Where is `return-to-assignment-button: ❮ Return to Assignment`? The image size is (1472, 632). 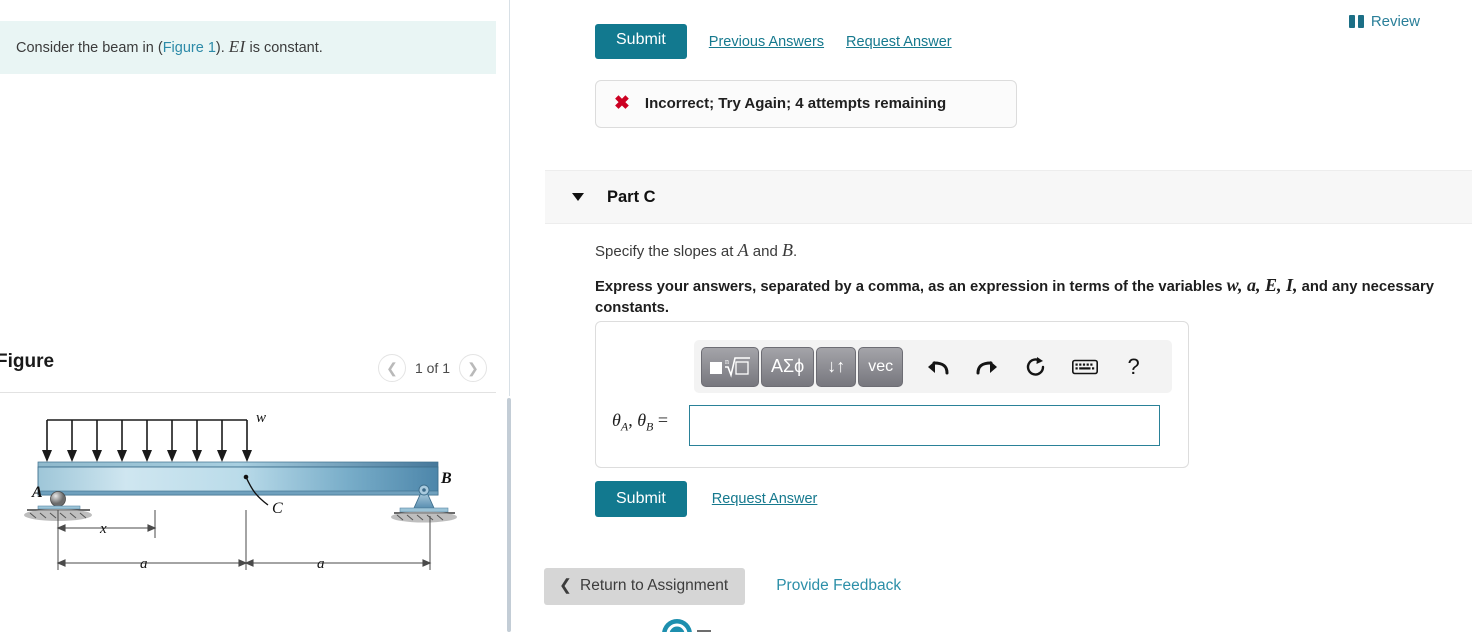
return-to-assignment-button: ❮ Return to Assignment is located at coordinates (645, 586).